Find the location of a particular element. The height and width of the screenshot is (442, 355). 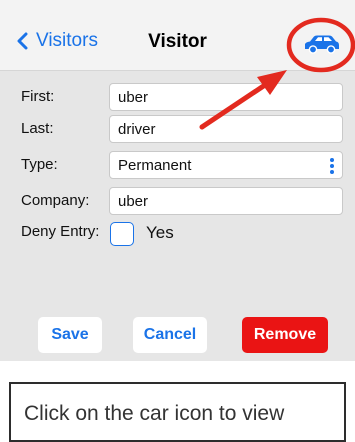

instruction-caption: Click on the car icon to view is located at coordinates (177, 412).